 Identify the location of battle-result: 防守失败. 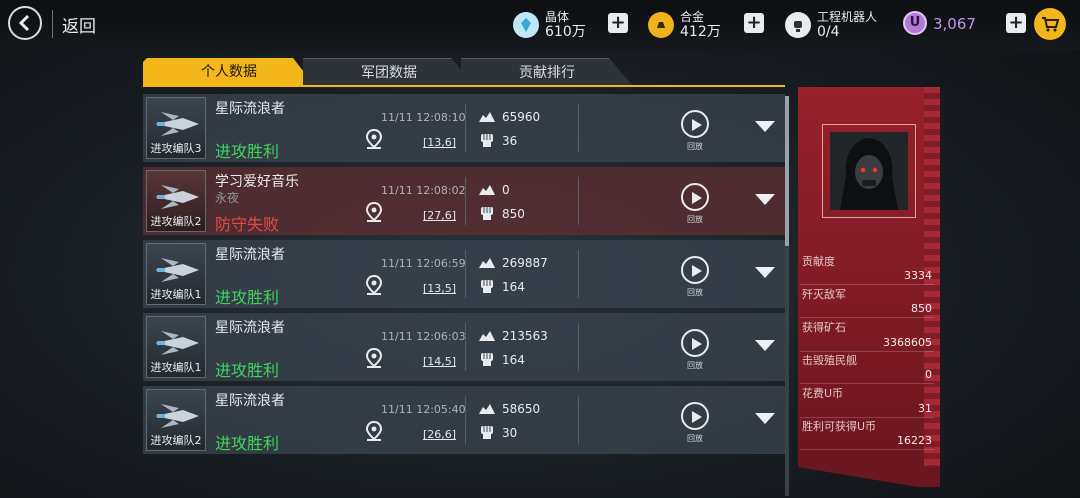
(247, 224).